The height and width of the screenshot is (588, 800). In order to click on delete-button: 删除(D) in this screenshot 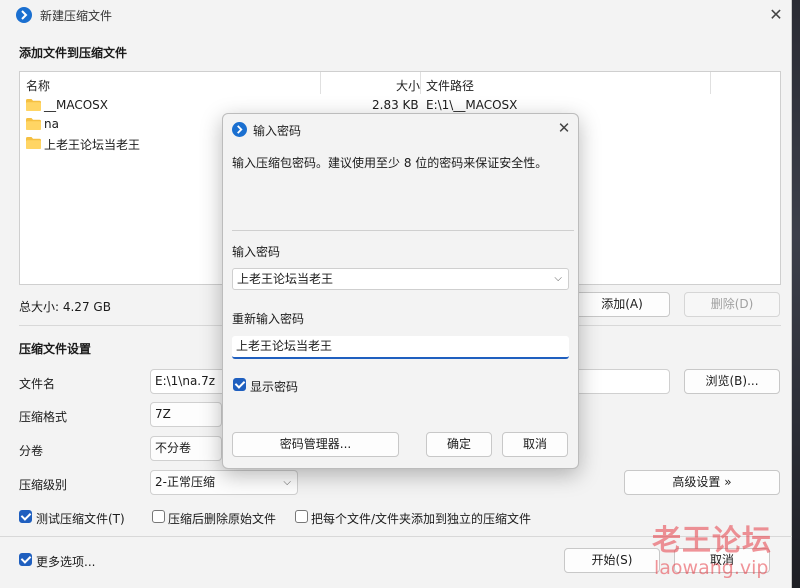, I will do `click(732, 304)`.